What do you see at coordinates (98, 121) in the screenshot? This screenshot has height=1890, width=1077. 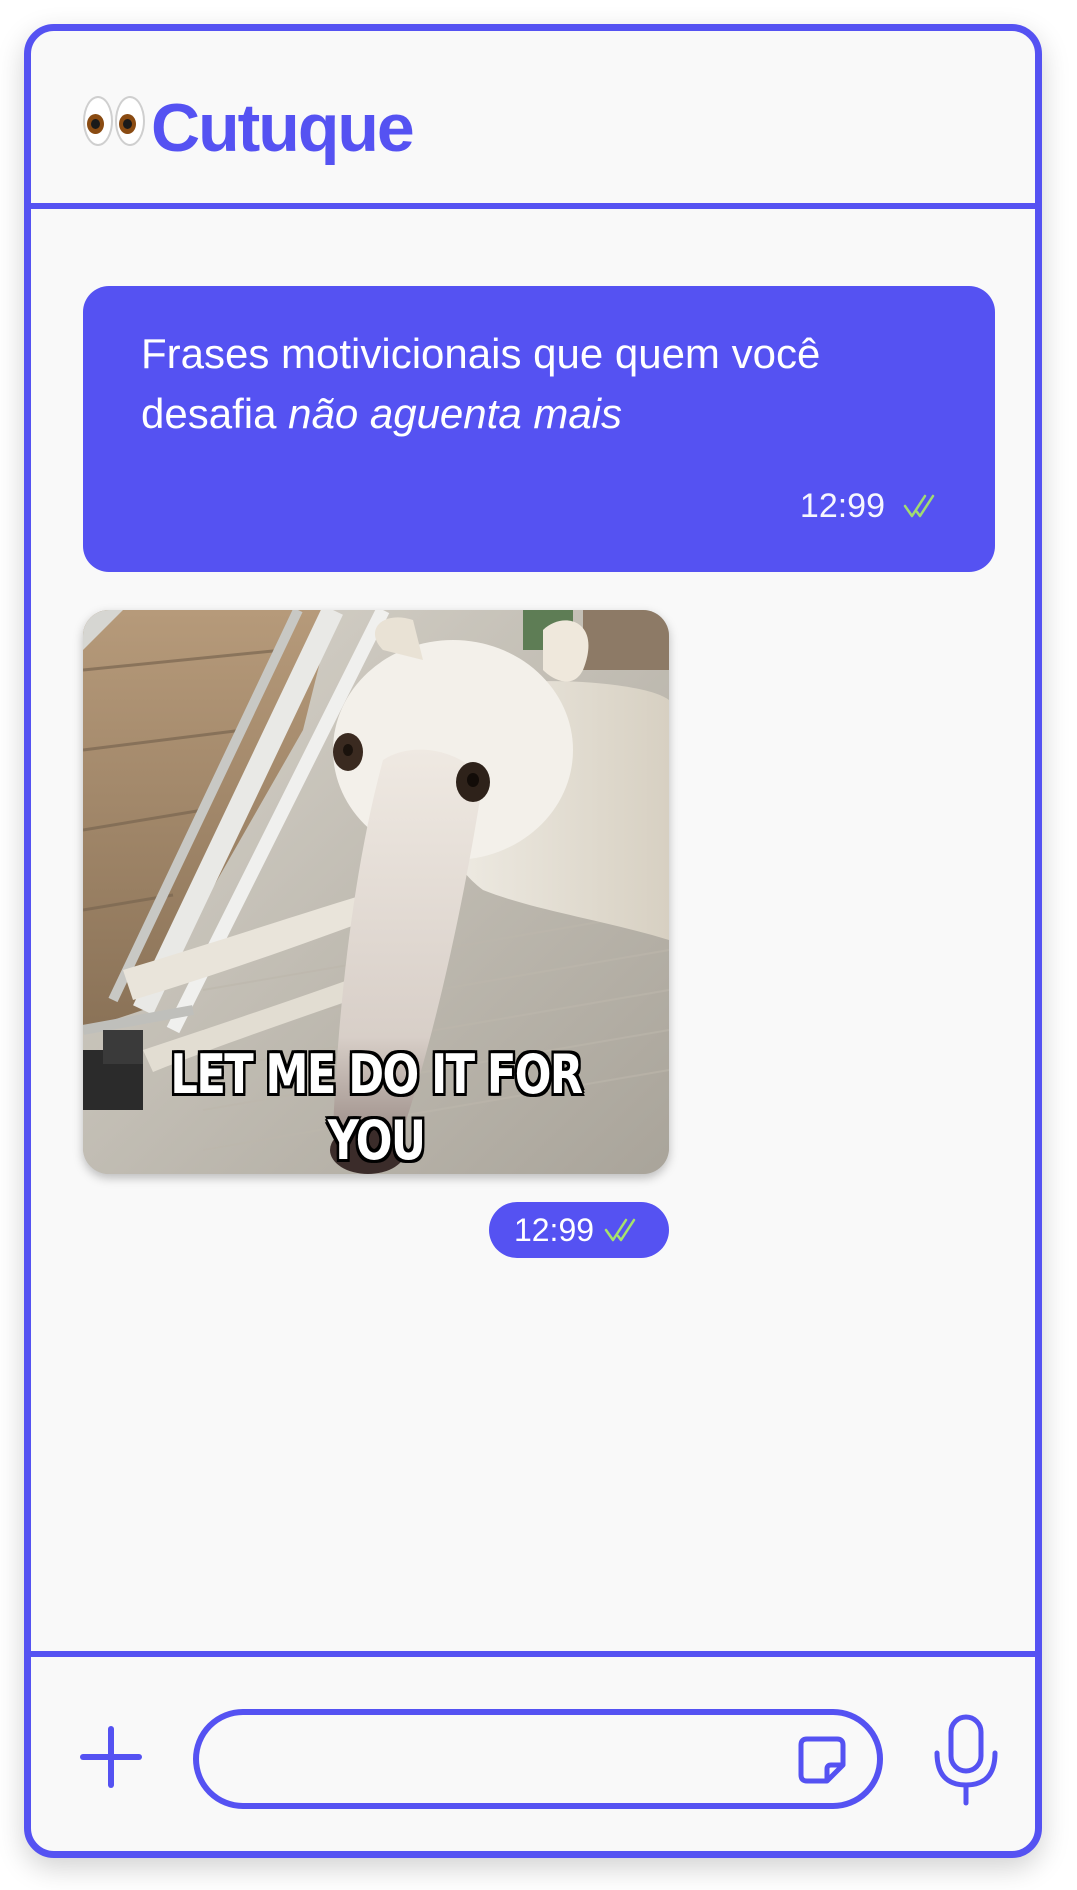 I see `eye-left` at bounding box center [98, 121].